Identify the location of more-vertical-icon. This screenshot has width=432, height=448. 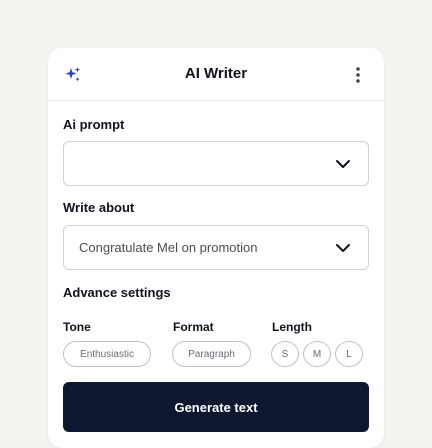
(358, 75).